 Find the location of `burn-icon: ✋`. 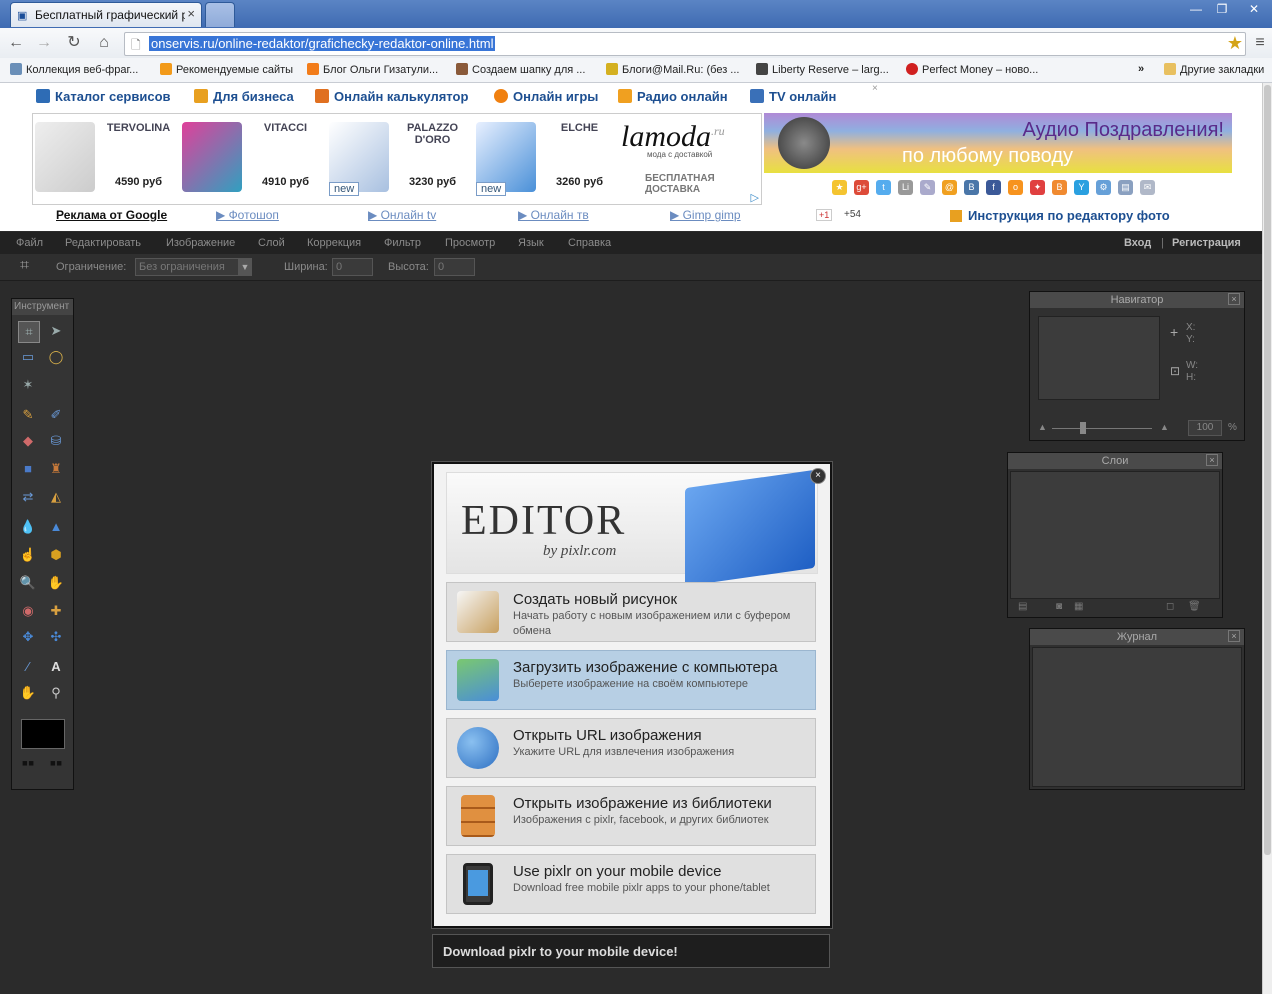

burn-icon: ✋ is located at coordinates (56, 583).